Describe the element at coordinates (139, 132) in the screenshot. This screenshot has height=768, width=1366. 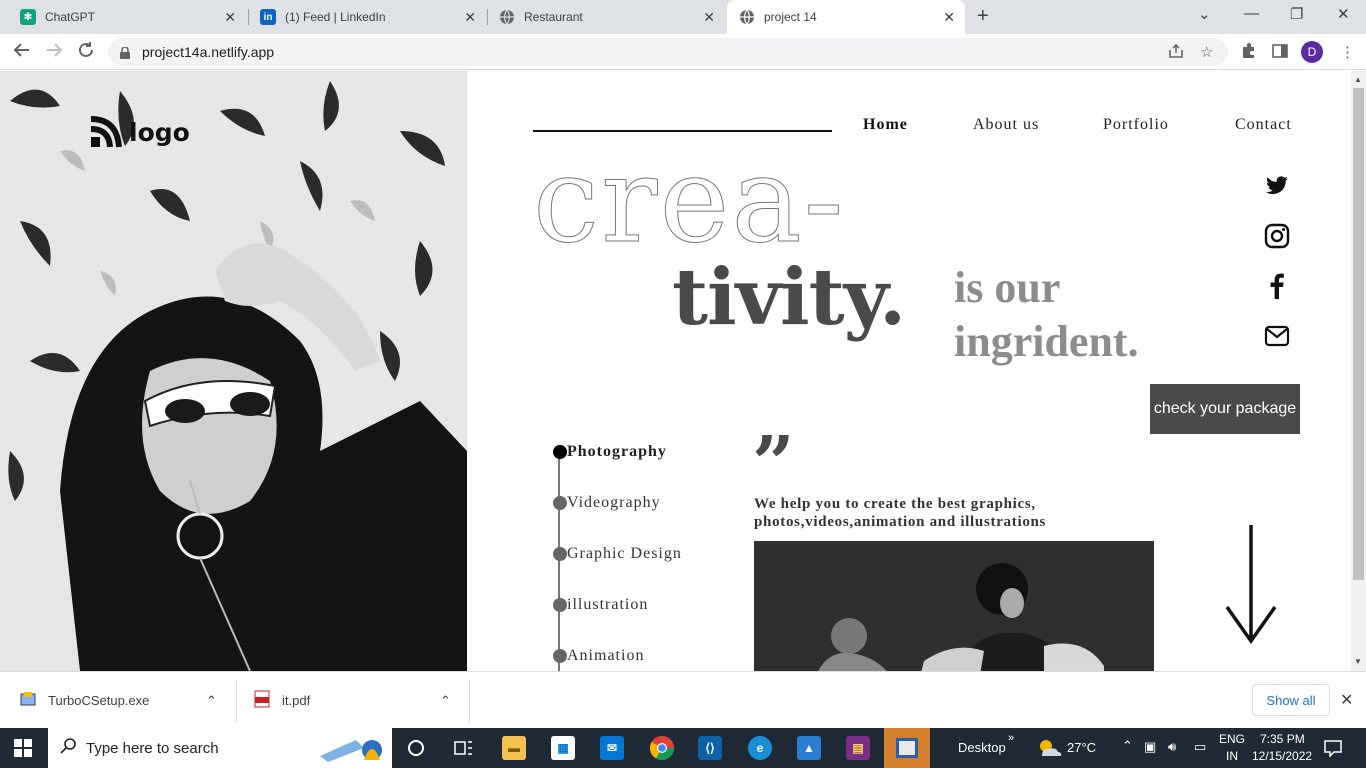
I see `site-logo: logo` at that location.